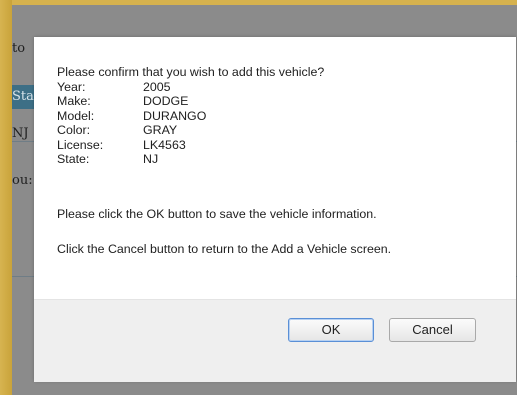 This screenshot has height=395, width=517. What do you see at coordinates (74, 101) in the screenshot?
I see `field-label: Make:` at bounding box center [74, 101].